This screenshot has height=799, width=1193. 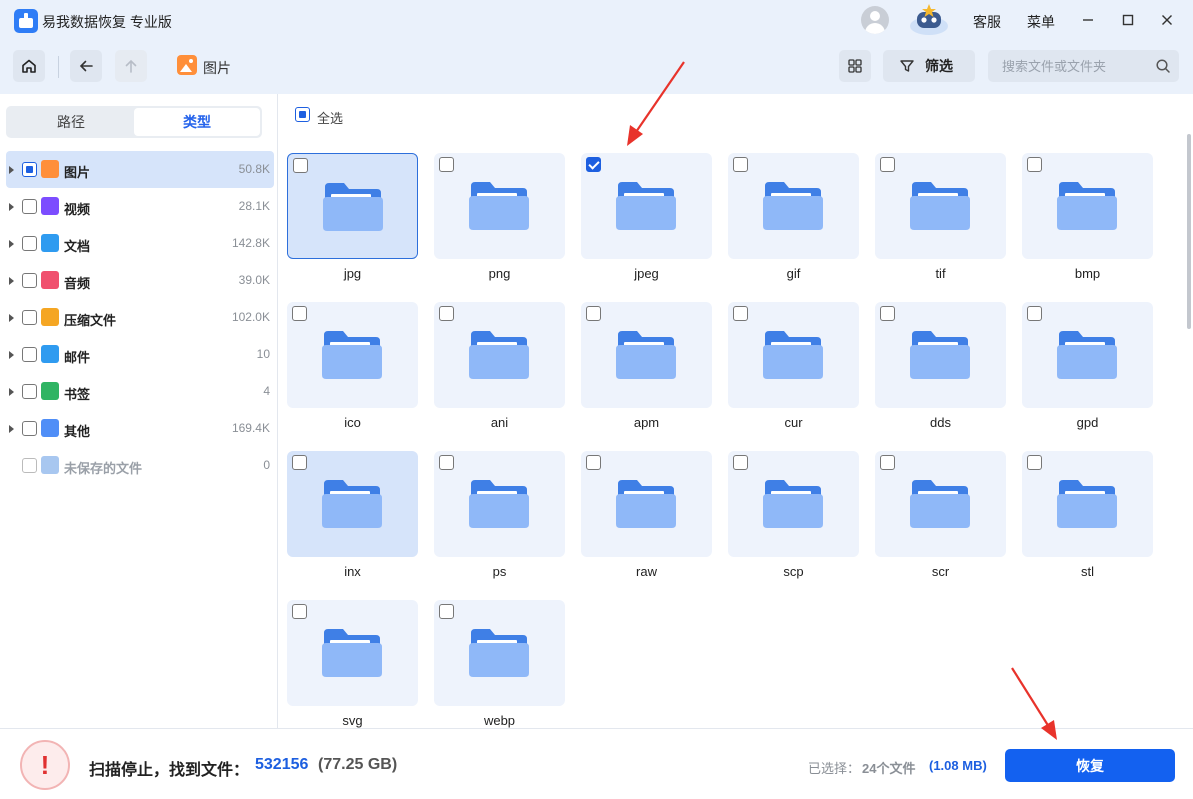 What do you see at coordinates (1041, 22) in the screenshot?
I see `menu-link: 菜单` at bounding box center [1041, 22].